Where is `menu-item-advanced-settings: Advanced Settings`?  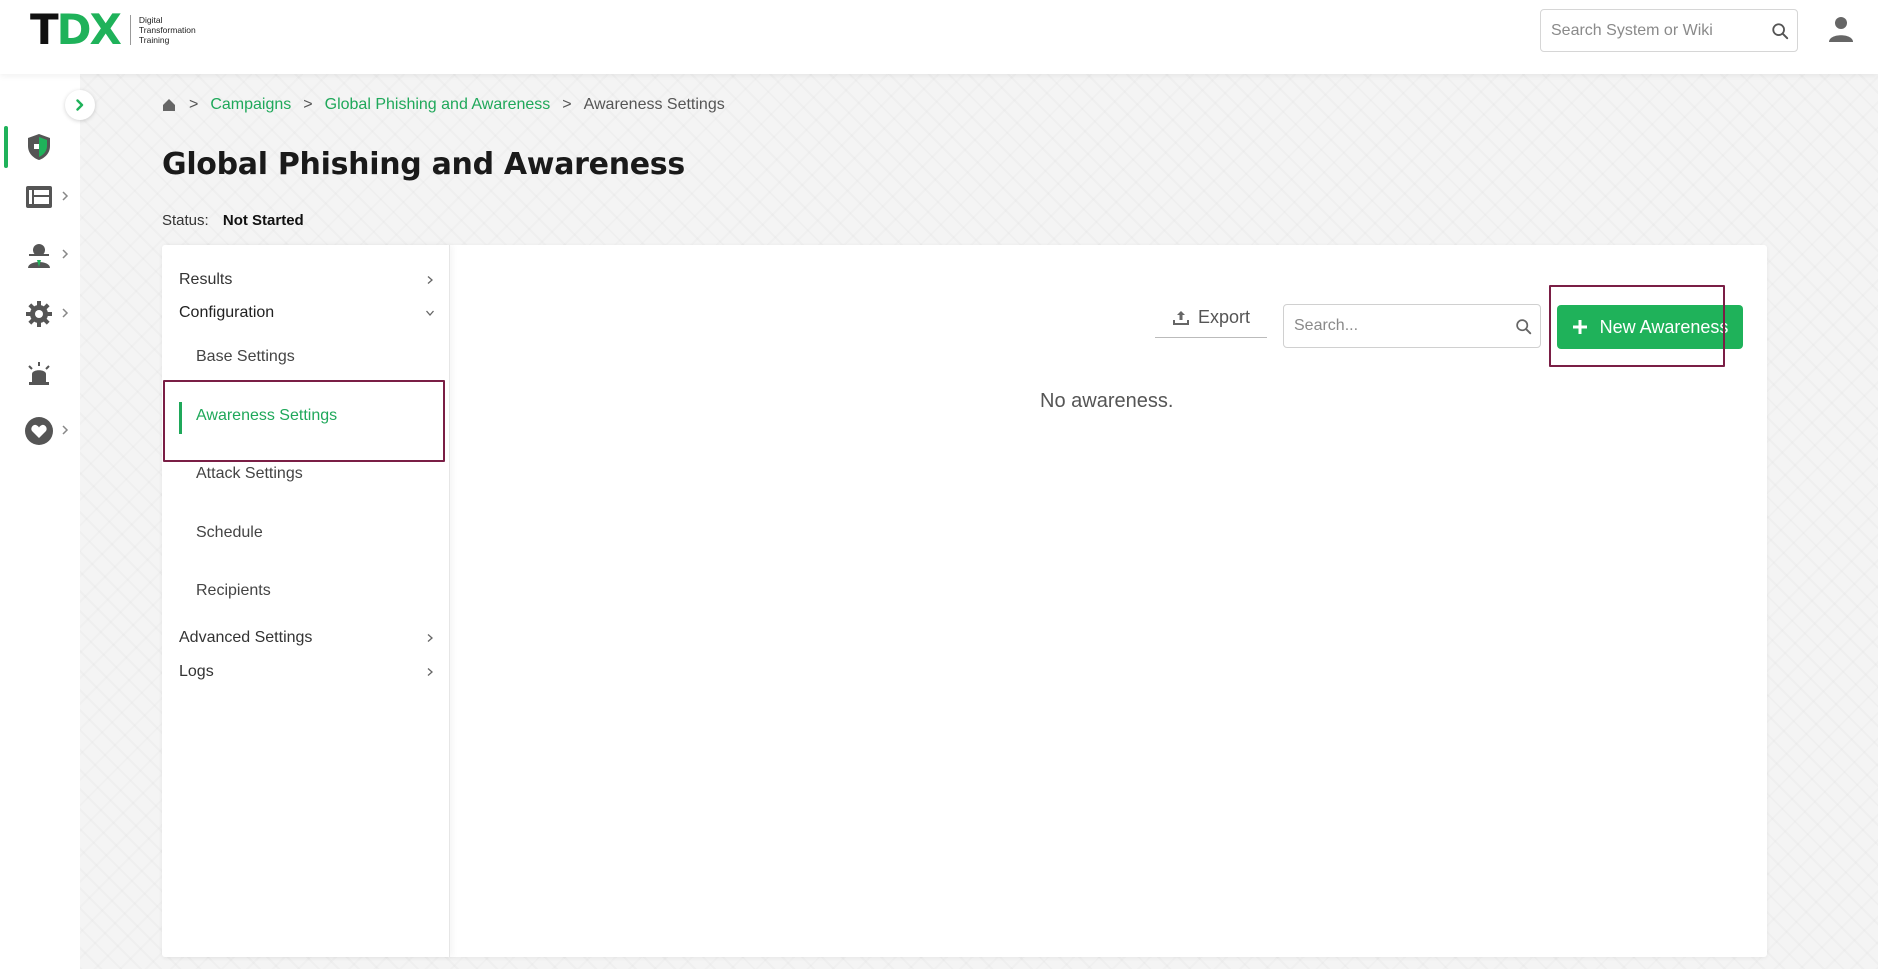 menu-item-advanced-settings: Advanced Settings is located at coordinates (307, 638).